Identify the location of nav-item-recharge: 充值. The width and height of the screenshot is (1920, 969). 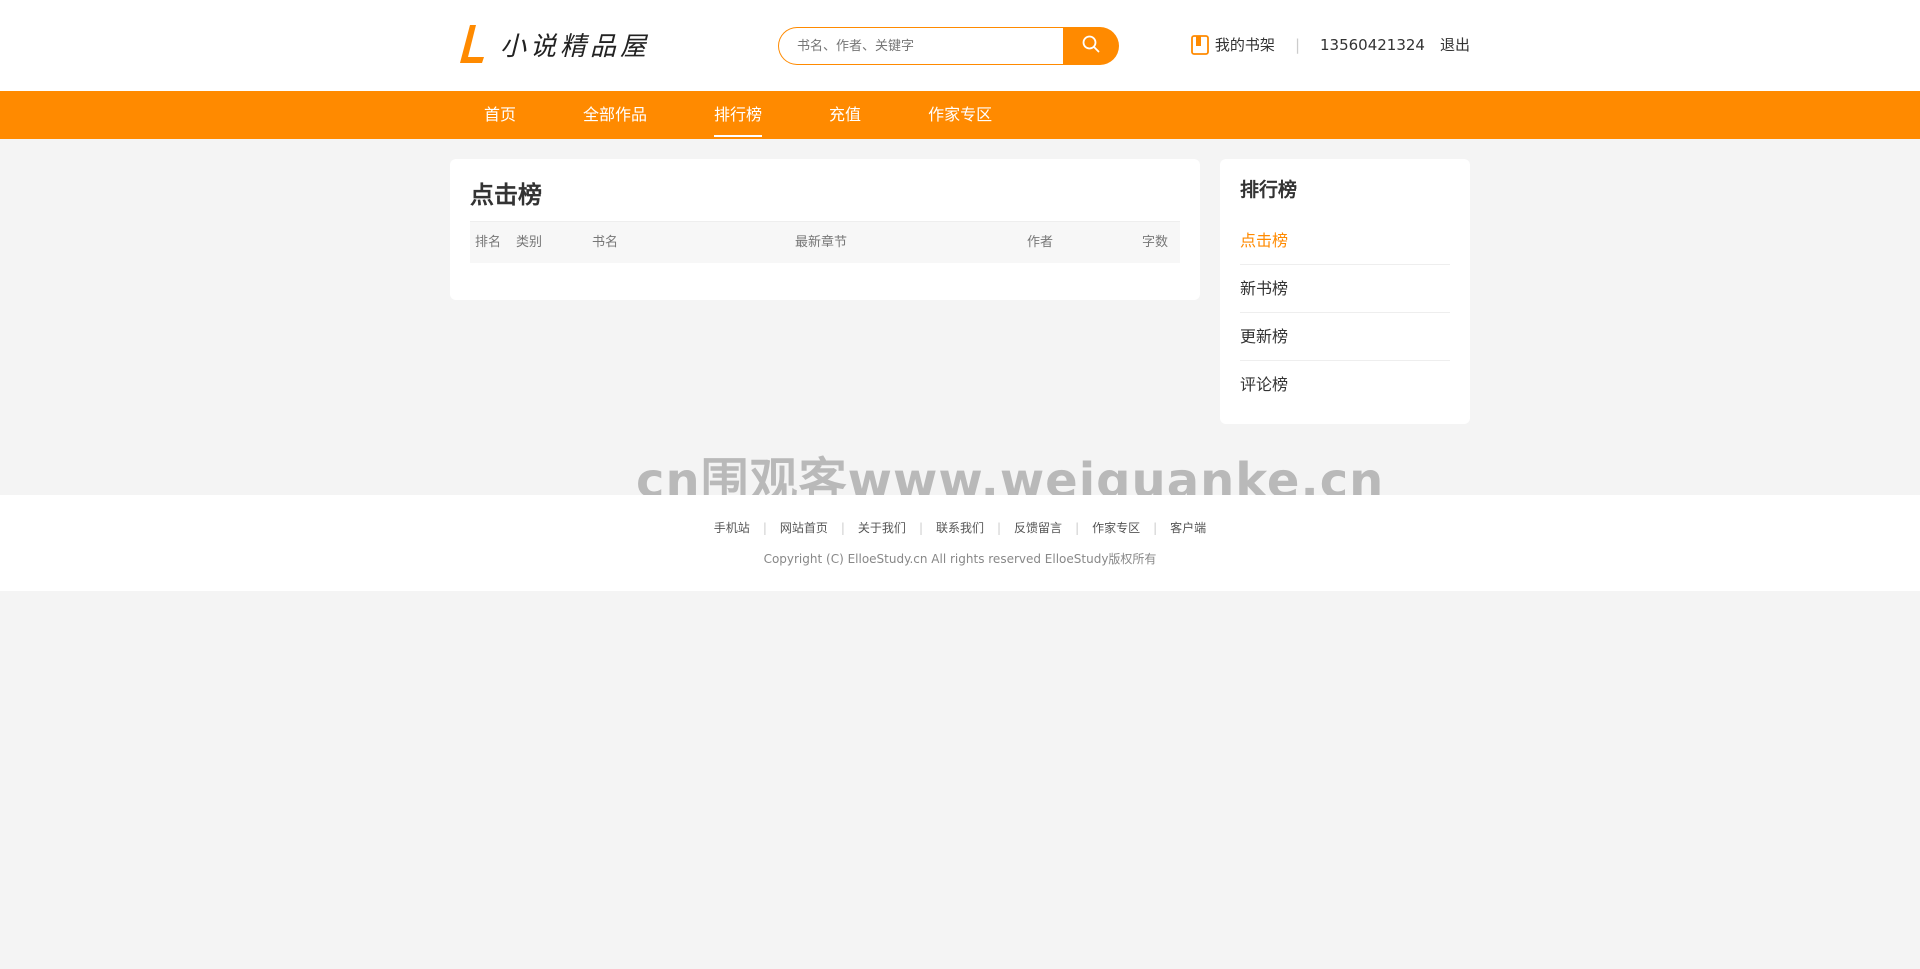
(845, 115).